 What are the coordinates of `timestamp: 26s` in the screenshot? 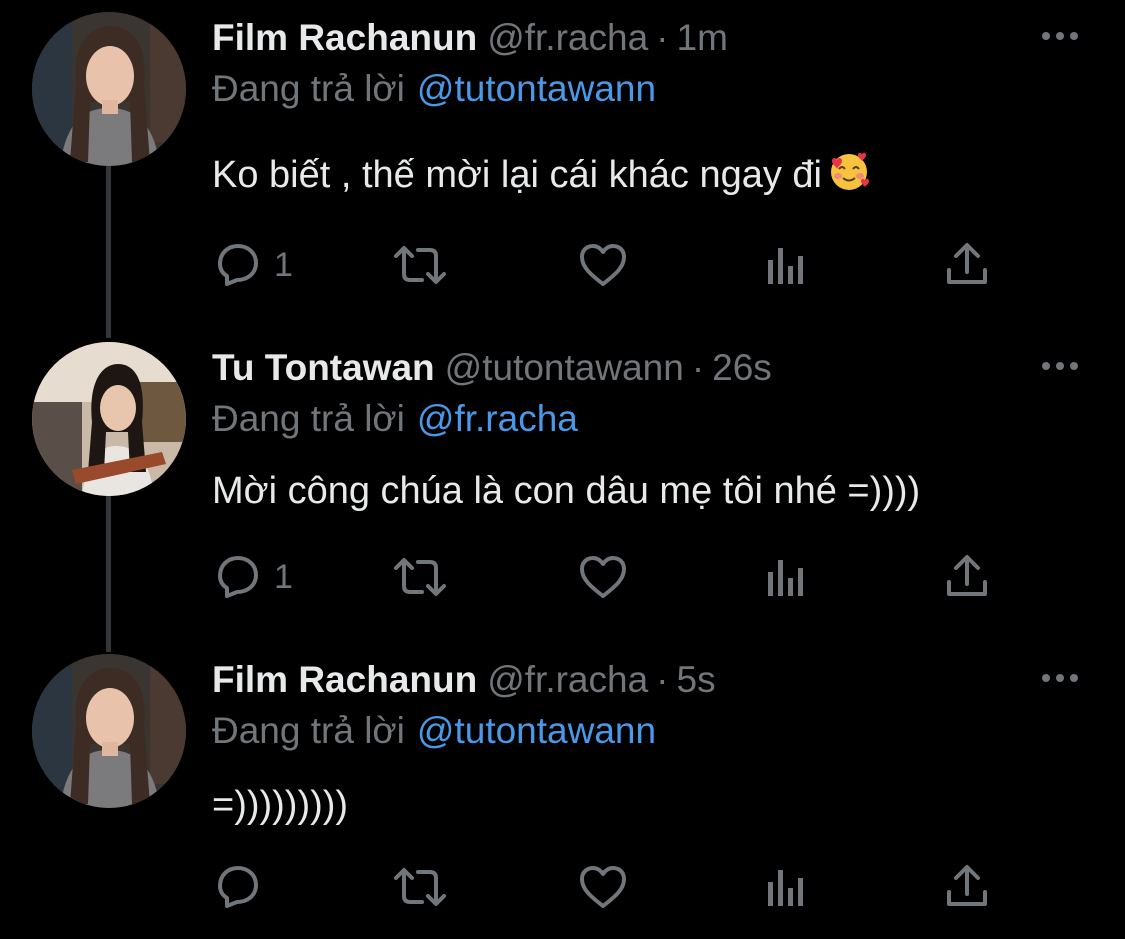 It's located at (742, 367).